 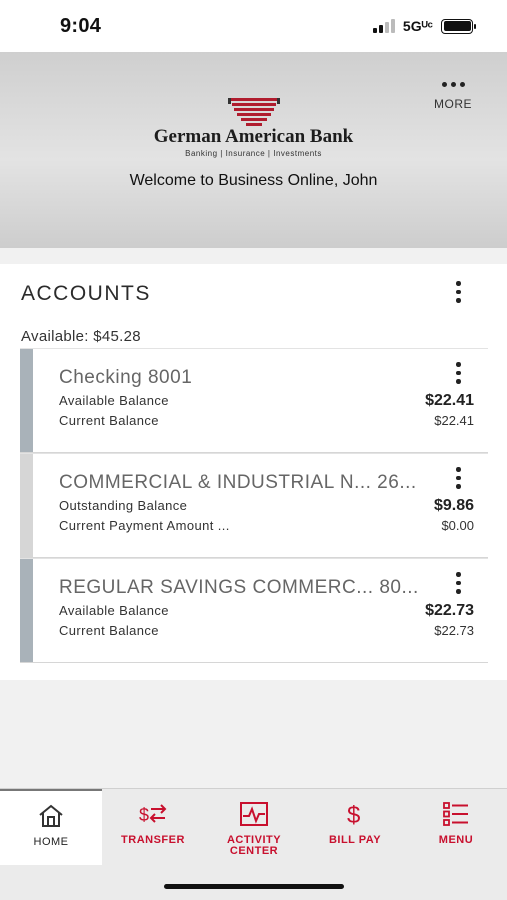 What do you see at coordinates (456, 827) in the screenshot?
I see `nav-menu: MENU` at bounding box center [456, 827].